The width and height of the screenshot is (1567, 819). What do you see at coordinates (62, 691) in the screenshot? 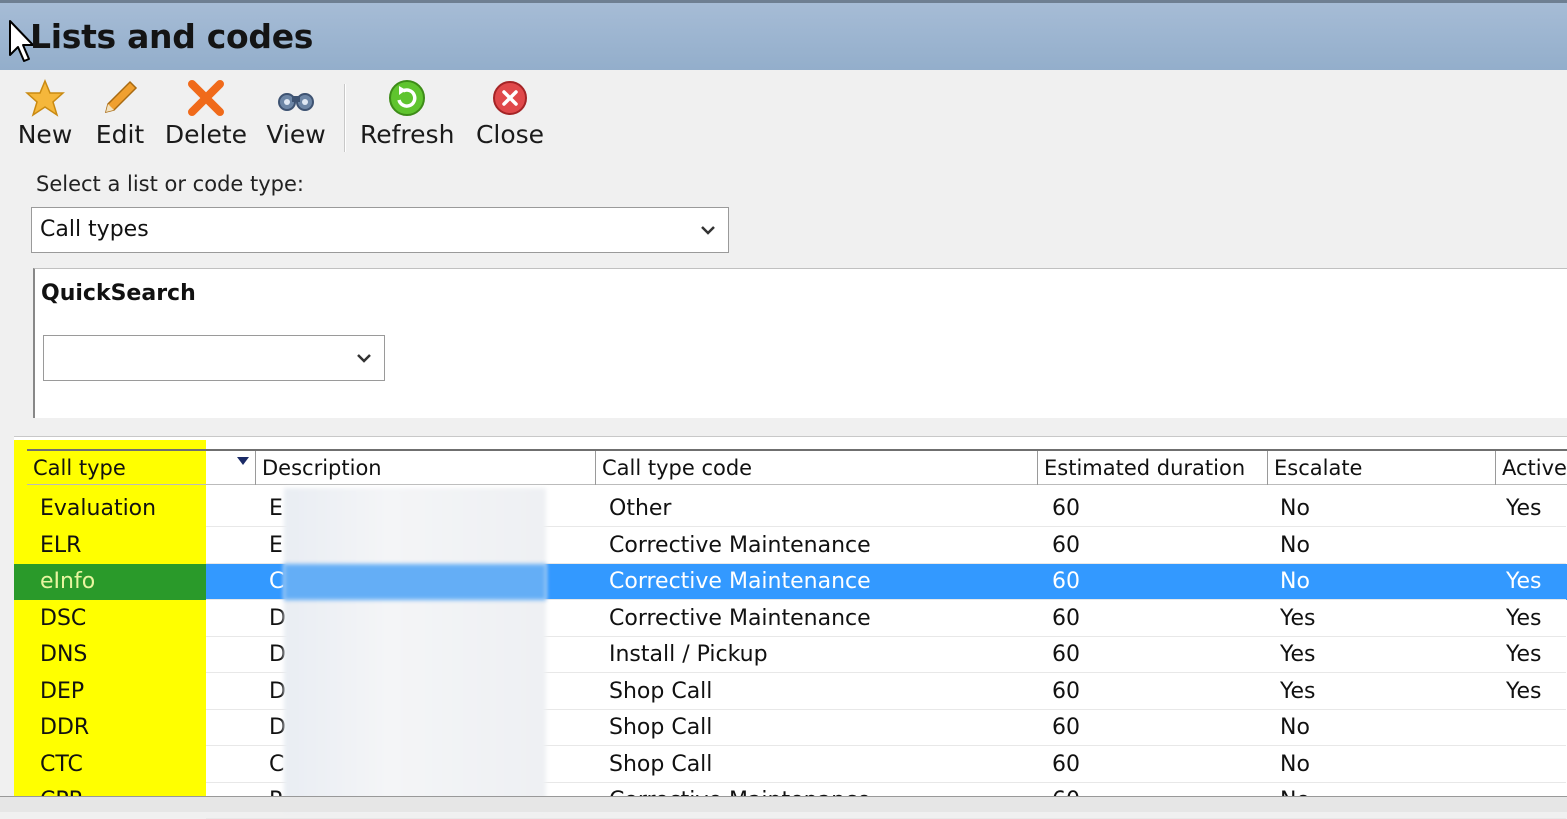
I see `cell-call-type: DEP` at bounding box center [62, 691].